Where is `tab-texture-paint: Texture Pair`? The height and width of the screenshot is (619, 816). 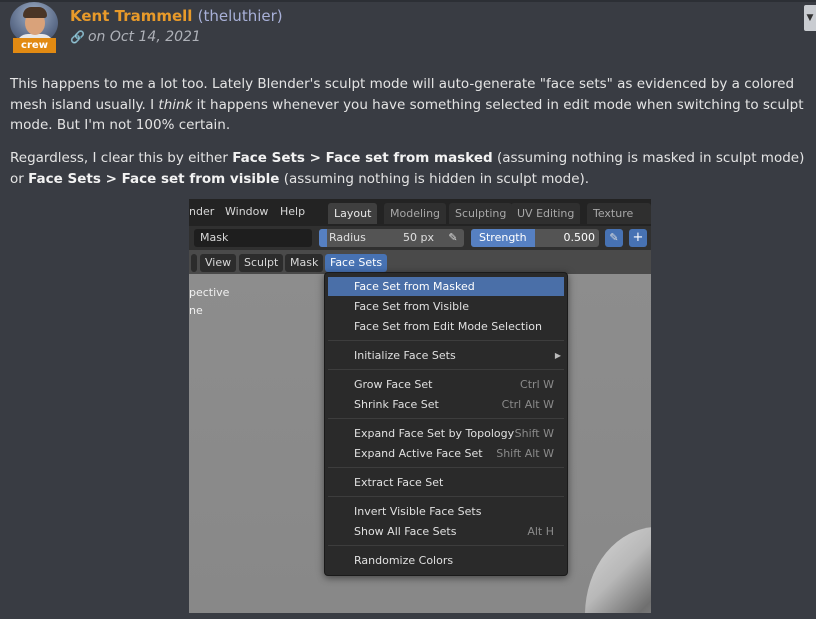
tab-texture-paint: Texture Pair is located at coordinates (619, 222).